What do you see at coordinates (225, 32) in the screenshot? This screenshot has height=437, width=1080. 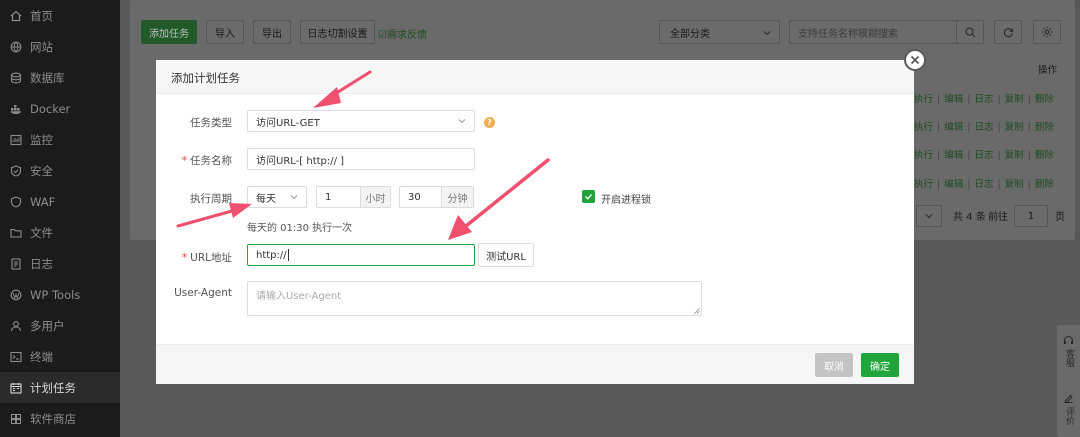 I see `import-button: 导入` at bounding box center [225, 32].